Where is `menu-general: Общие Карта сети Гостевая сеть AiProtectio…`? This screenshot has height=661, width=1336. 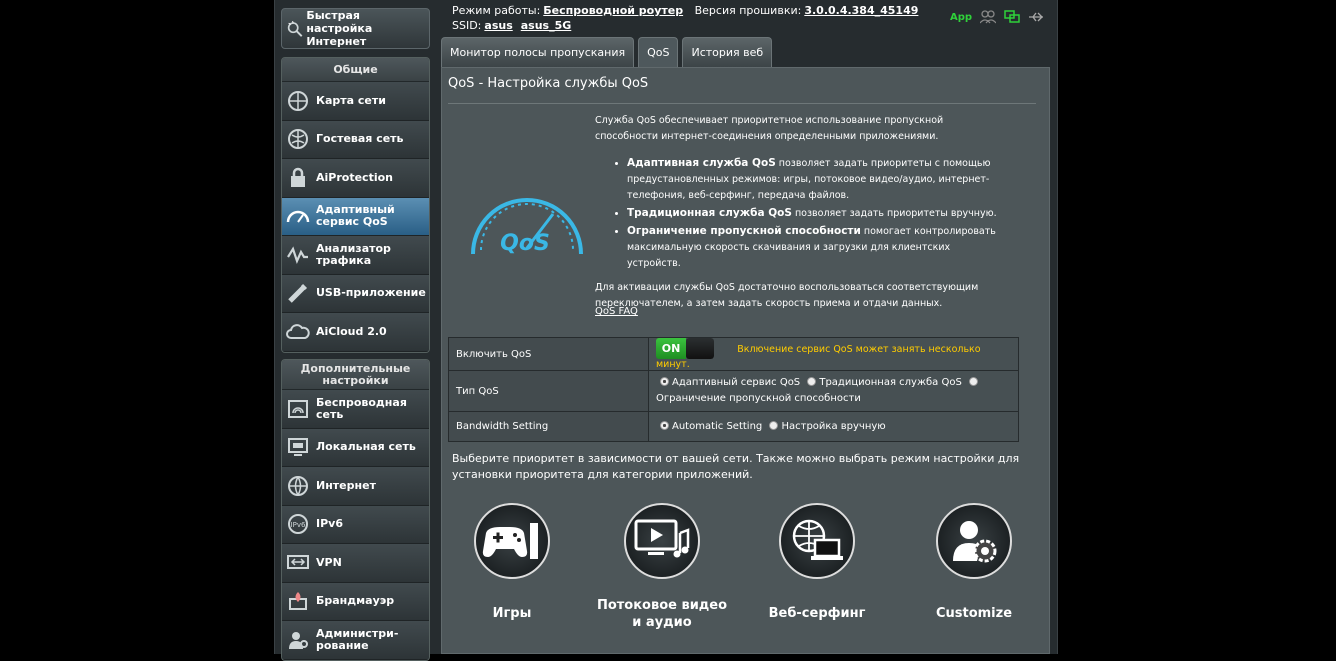
menu-general: Общие Карта сети Гостевая сеть AiProtectio… is located at coordinates (355, 205).